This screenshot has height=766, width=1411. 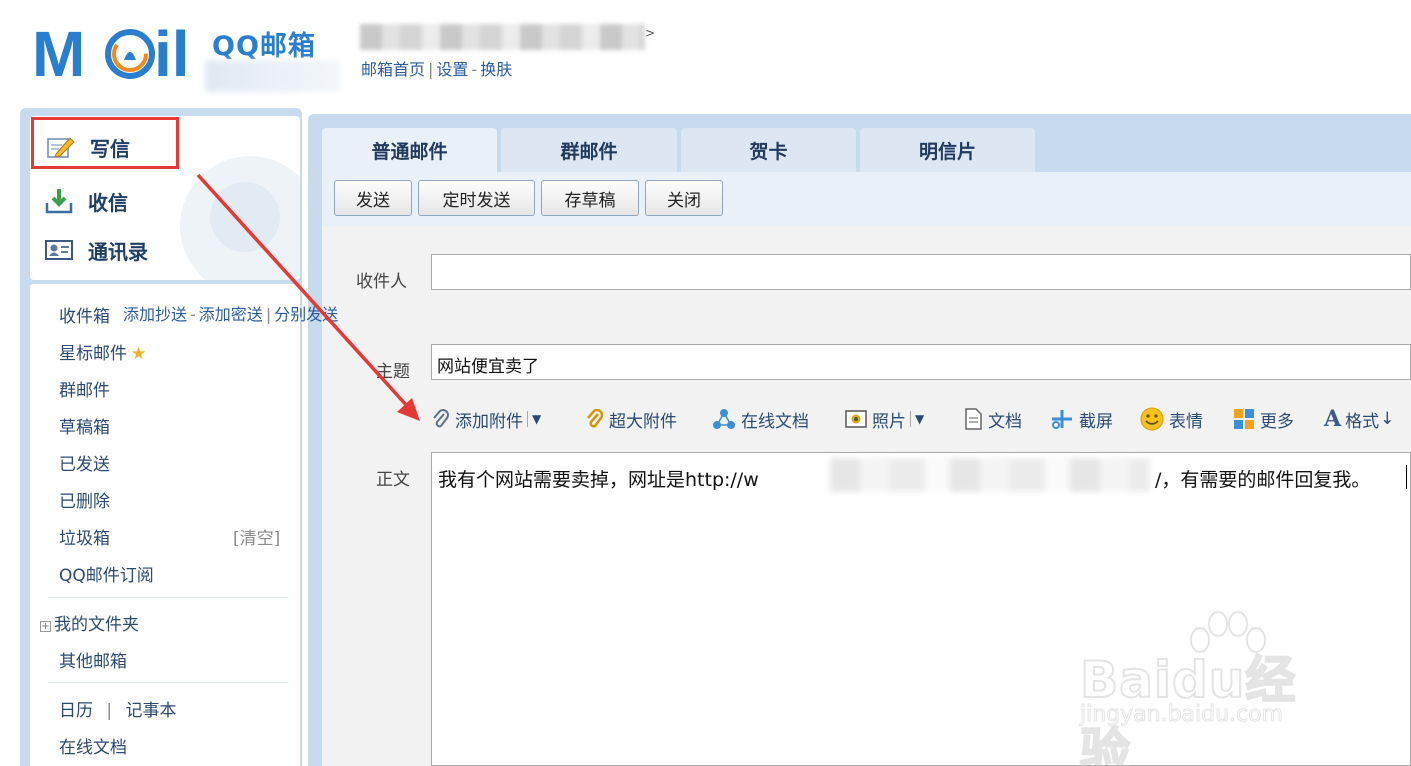 I want to click on document-icon, so click(x=973, y=419).